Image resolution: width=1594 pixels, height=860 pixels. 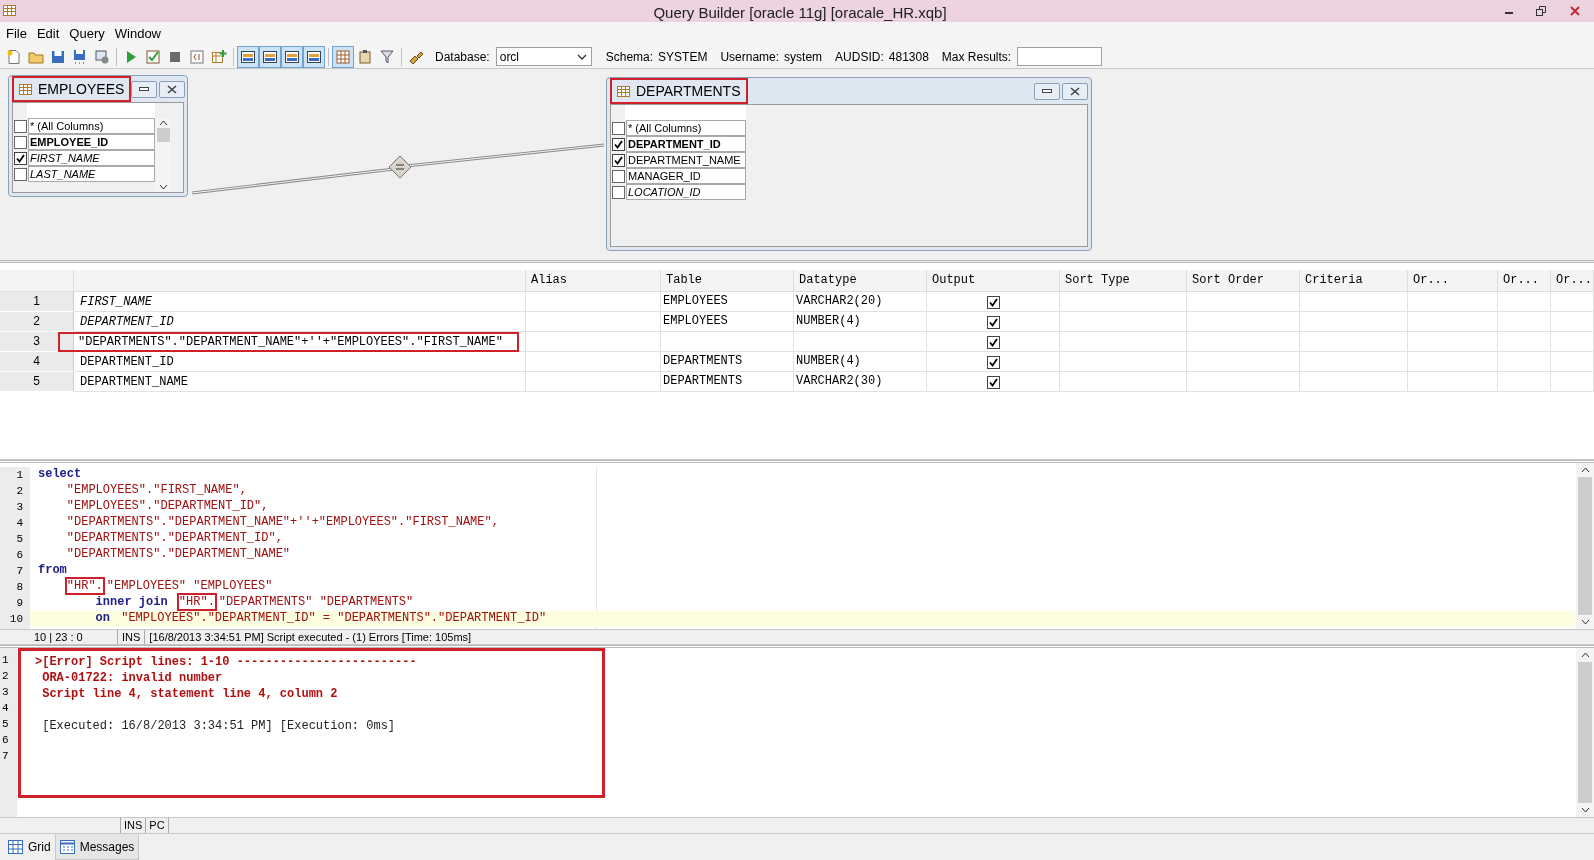 I want to click on column-item: LAST_NAME, so click(x=91, y=174).